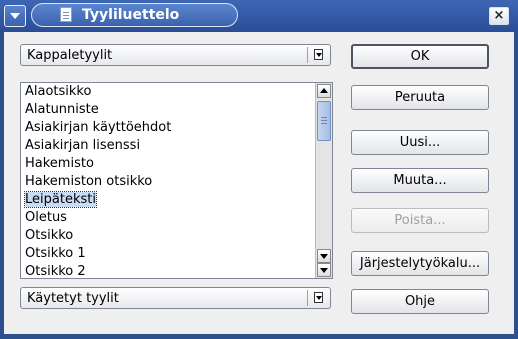 The image size is (518, 339). Describe the element at coordinates (70, 55) in the screenshot. I see `style-family-value: Kappaletyylit` at that location.